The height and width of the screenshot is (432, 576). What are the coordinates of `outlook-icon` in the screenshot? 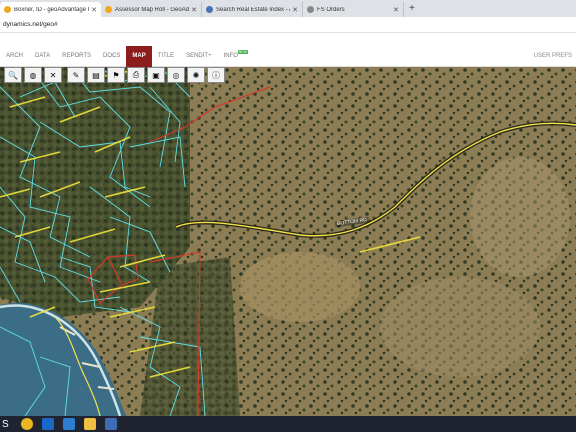 It's located at (47, 424).